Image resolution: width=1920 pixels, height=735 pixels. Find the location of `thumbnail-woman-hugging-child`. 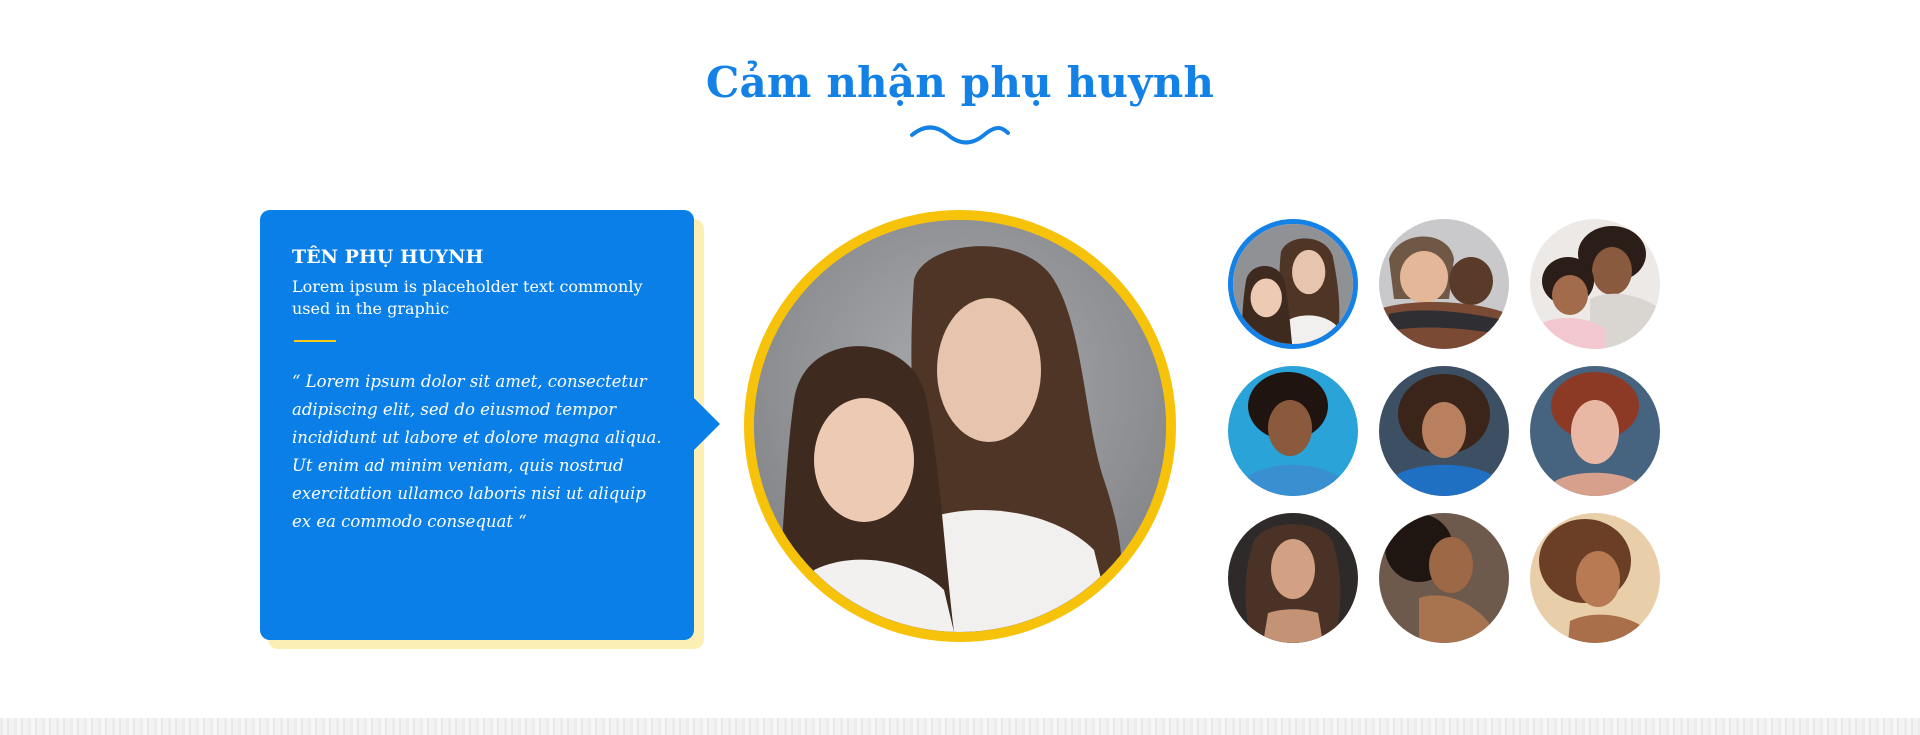

thumbnail-woman-hugging-child is located at coordinates (1444, 284).